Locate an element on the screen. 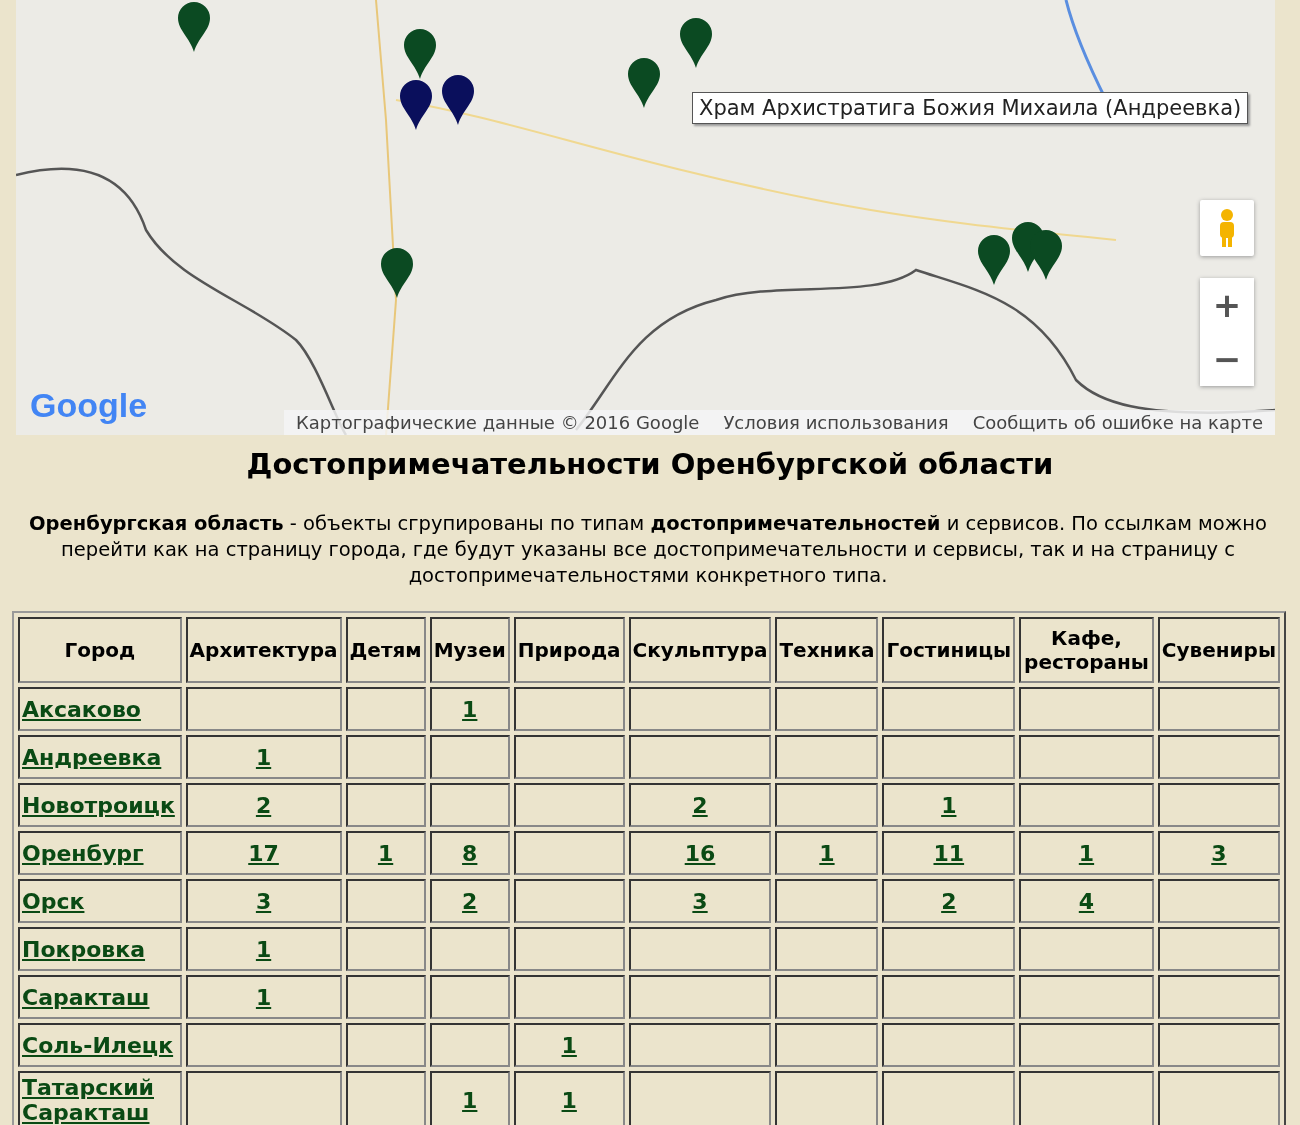 Image resolution: width=1300 pixels, height=1125 pixels. count-link: 17 is located at coordinates (263, 853).